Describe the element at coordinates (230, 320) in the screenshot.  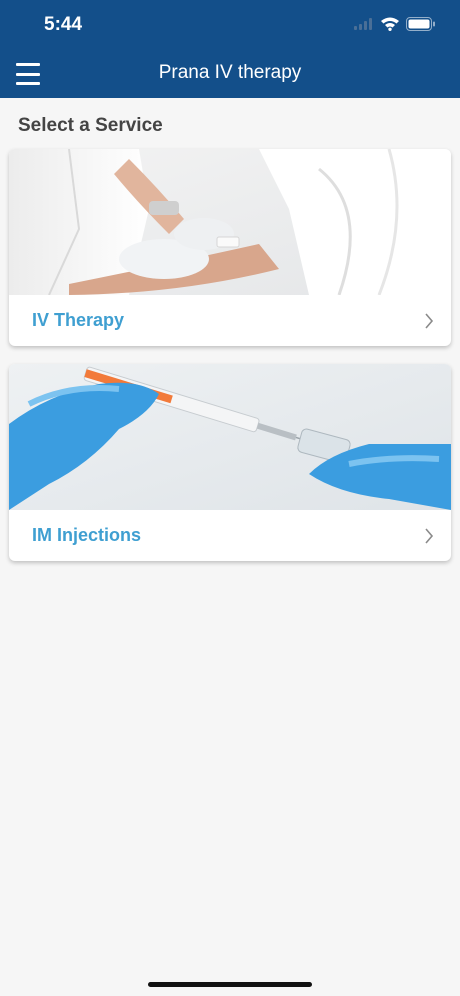
I see `card-footer: IV Therapy` at that location.